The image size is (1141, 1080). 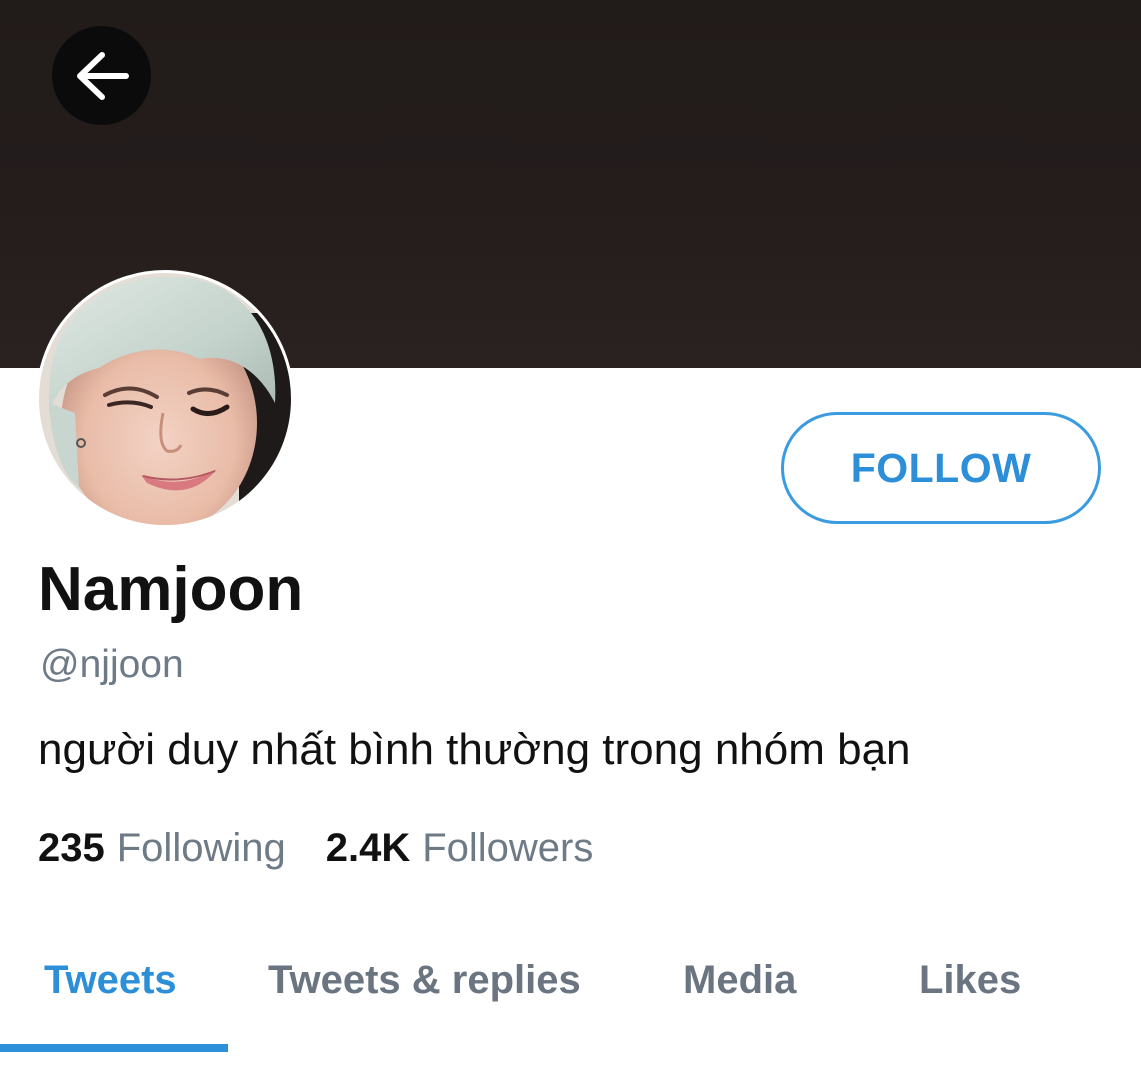 I want to click on arrow-left-icon, so click(x=102, y=75).